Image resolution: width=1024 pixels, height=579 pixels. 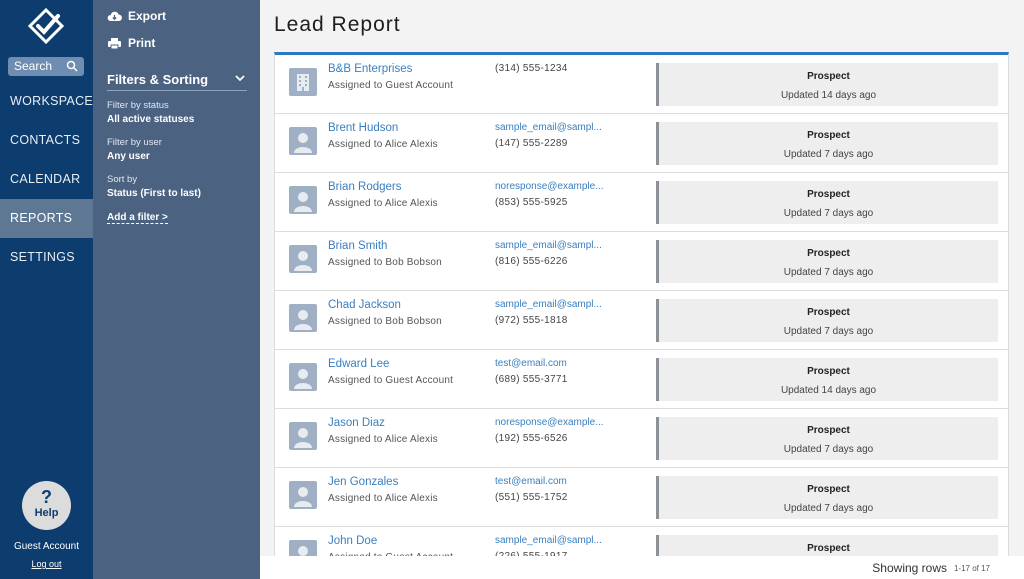 I want to click on search-box: Search, so click(x=46, y=66).